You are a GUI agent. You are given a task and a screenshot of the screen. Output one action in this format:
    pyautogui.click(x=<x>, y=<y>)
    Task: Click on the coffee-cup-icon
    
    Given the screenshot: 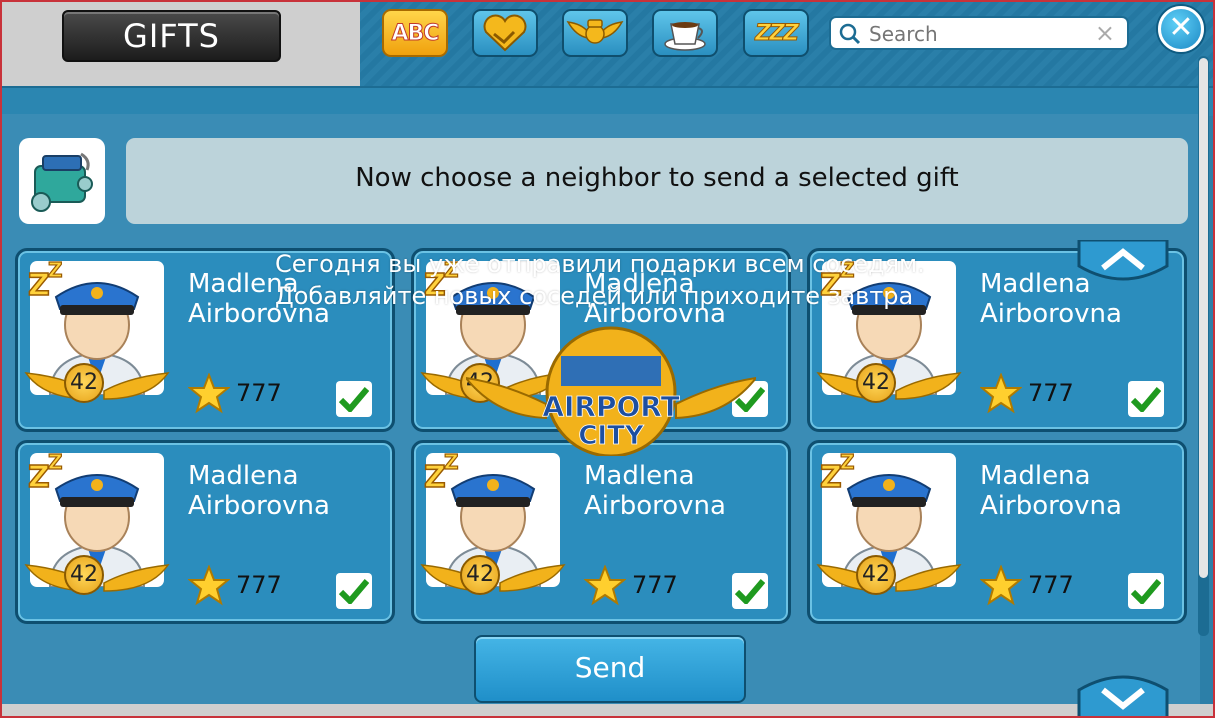 What is the action you would take?
    pyautogui.click(x=685, y=36)
    